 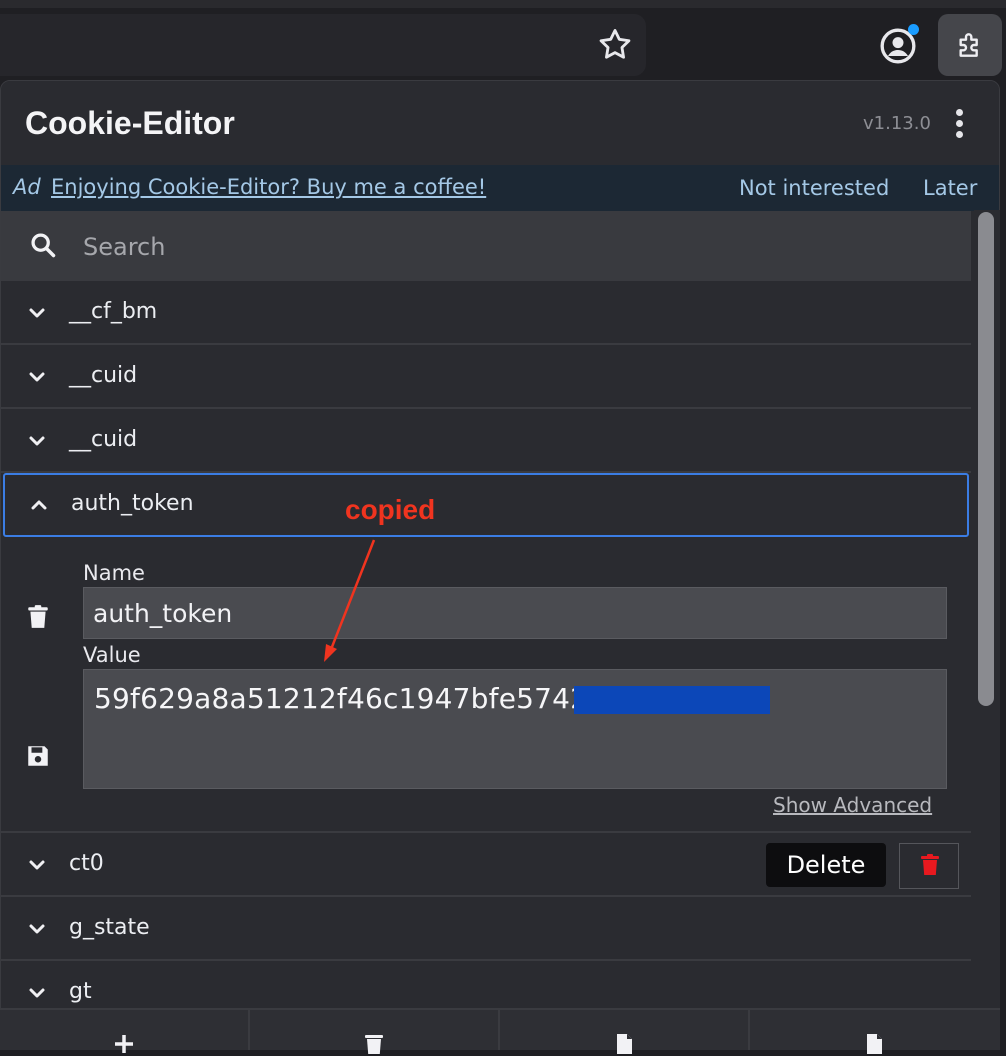 I want to click on cookie-name: __cf_bm, so click(x=113, y=311).